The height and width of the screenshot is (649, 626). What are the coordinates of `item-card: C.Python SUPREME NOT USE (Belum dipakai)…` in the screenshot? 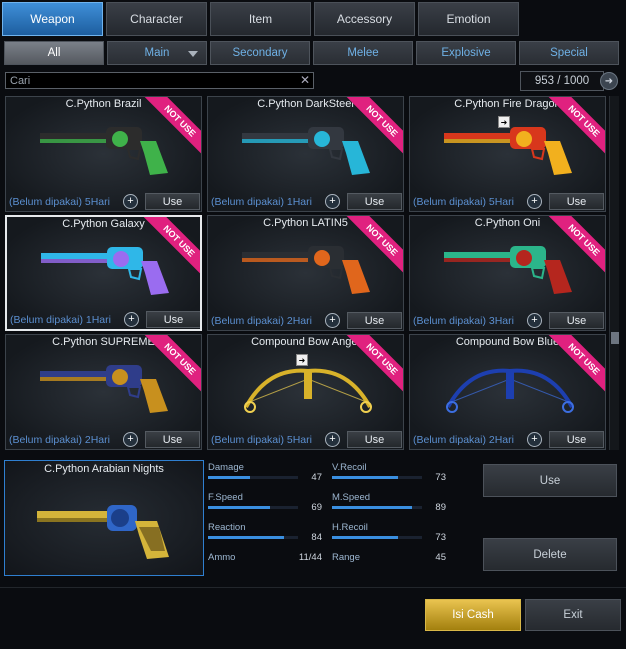 It's located at (103, 392).